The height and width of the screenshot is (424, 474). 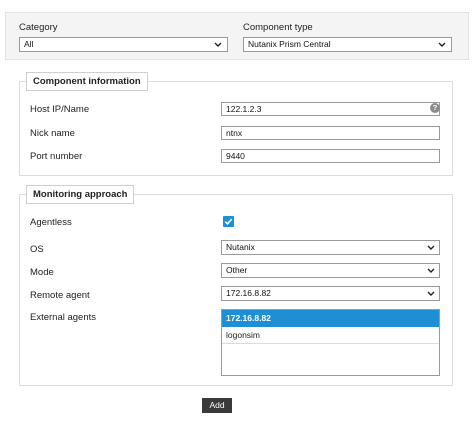 I want to click on external-agents-label: External agents, so click(x=63, y=317).